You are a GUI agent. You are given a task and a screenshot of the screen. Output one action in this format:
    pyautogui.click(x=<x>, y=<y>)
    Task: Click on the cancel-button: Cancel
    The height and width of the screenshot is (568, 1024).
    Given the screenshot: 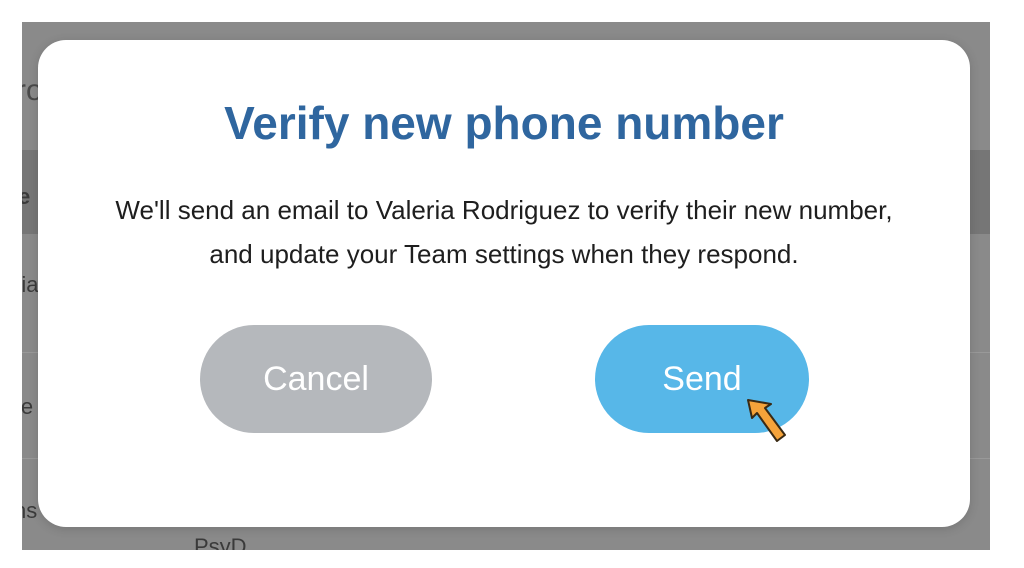 What is the action you would take?
    pyautogui.click(x=316, y=379)
    